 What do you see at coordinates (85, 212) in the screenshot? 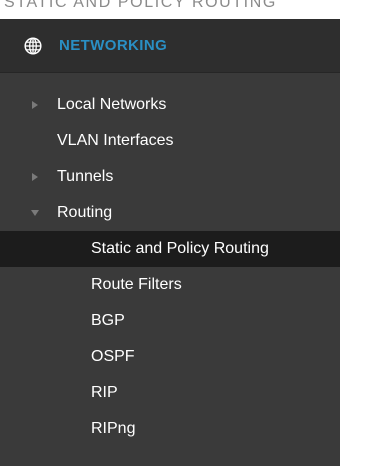
I see `nav-item-label: Routing` at bounding box center [85, 212].